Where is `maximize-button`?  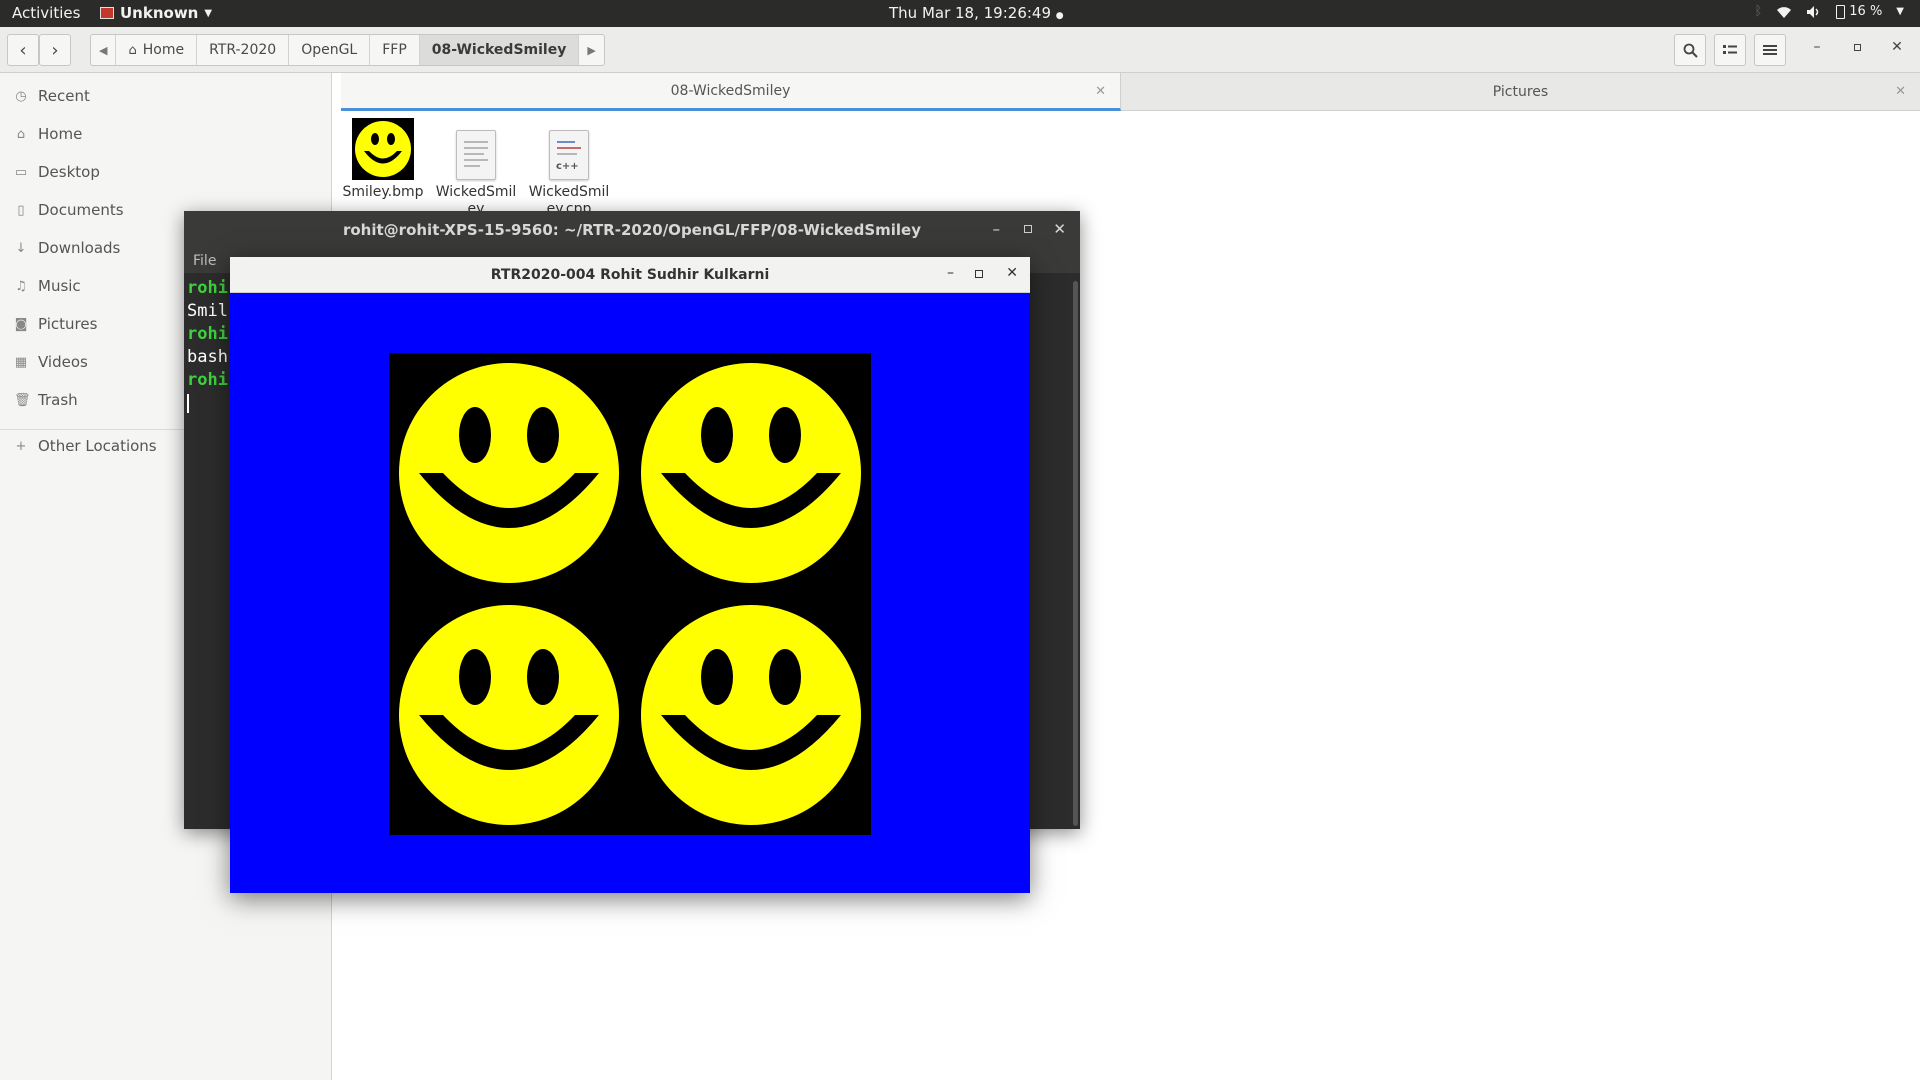 maximize-button is located at coordinates (1857, 47).